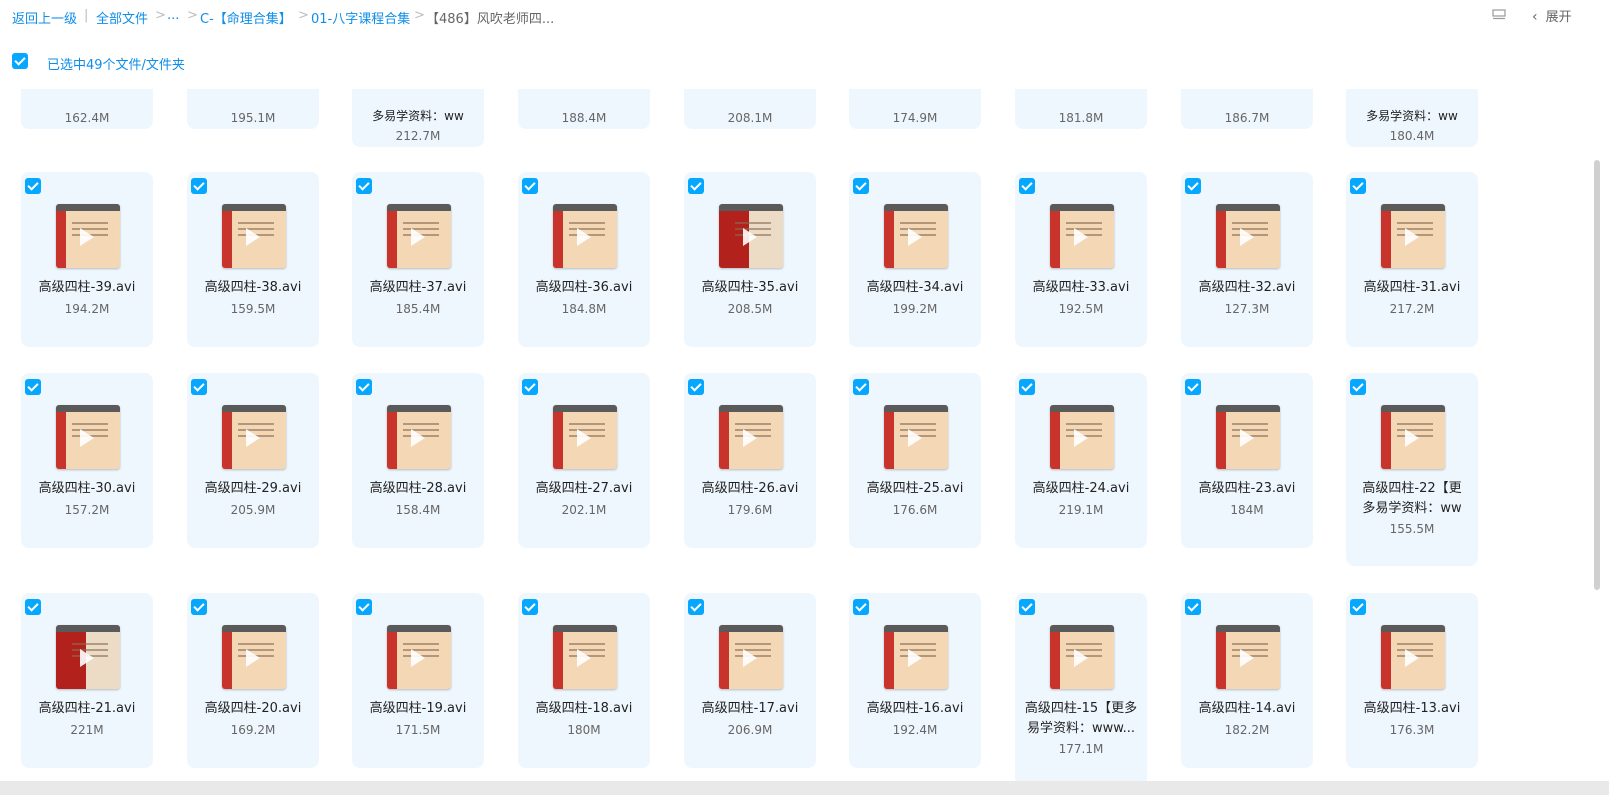 Image resolution: width=1609 pixels, height=795 pixels. What do you see at coordinates (1081, 489) in the screenshot?
I see `file-name: 高级四柱-24.avi` at bounding box center [1081, 489].